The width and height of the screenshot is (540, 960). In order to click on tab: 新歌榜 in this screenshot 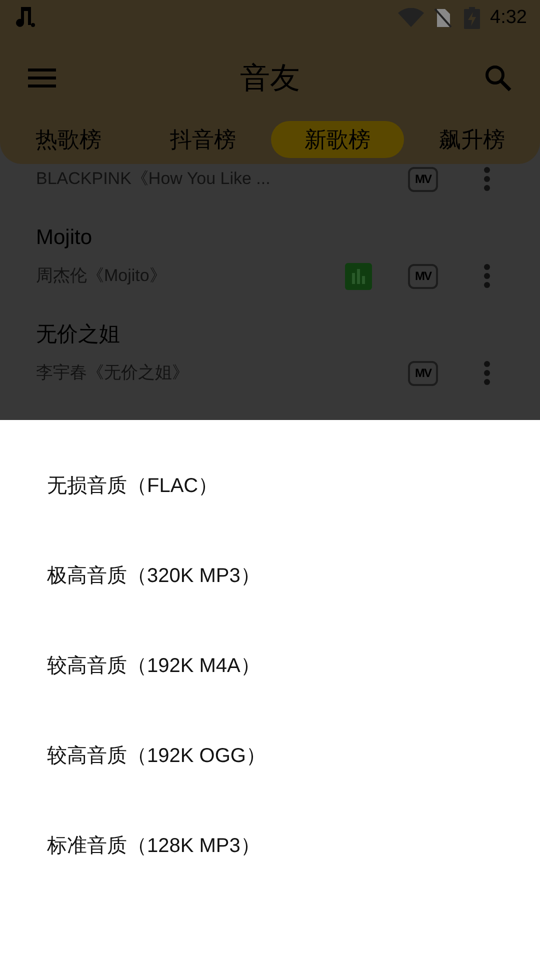, I will do `click(337, 139)`.